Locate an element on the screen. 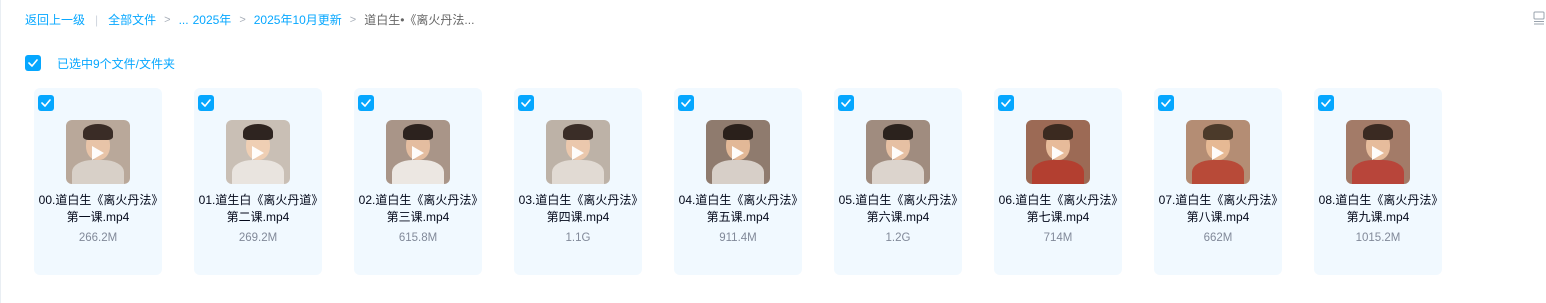 This screenshot has width=1546, height=303. select-all-checkbox is located at coordinates (33, 63).